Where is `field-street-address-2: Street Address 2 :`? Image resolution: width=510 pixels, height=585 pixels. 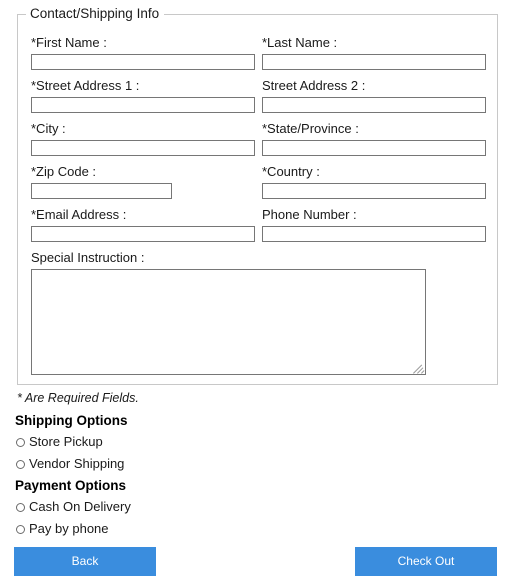
field-street-address-2: Street Address 2 : is located at coordinates (374, 95).